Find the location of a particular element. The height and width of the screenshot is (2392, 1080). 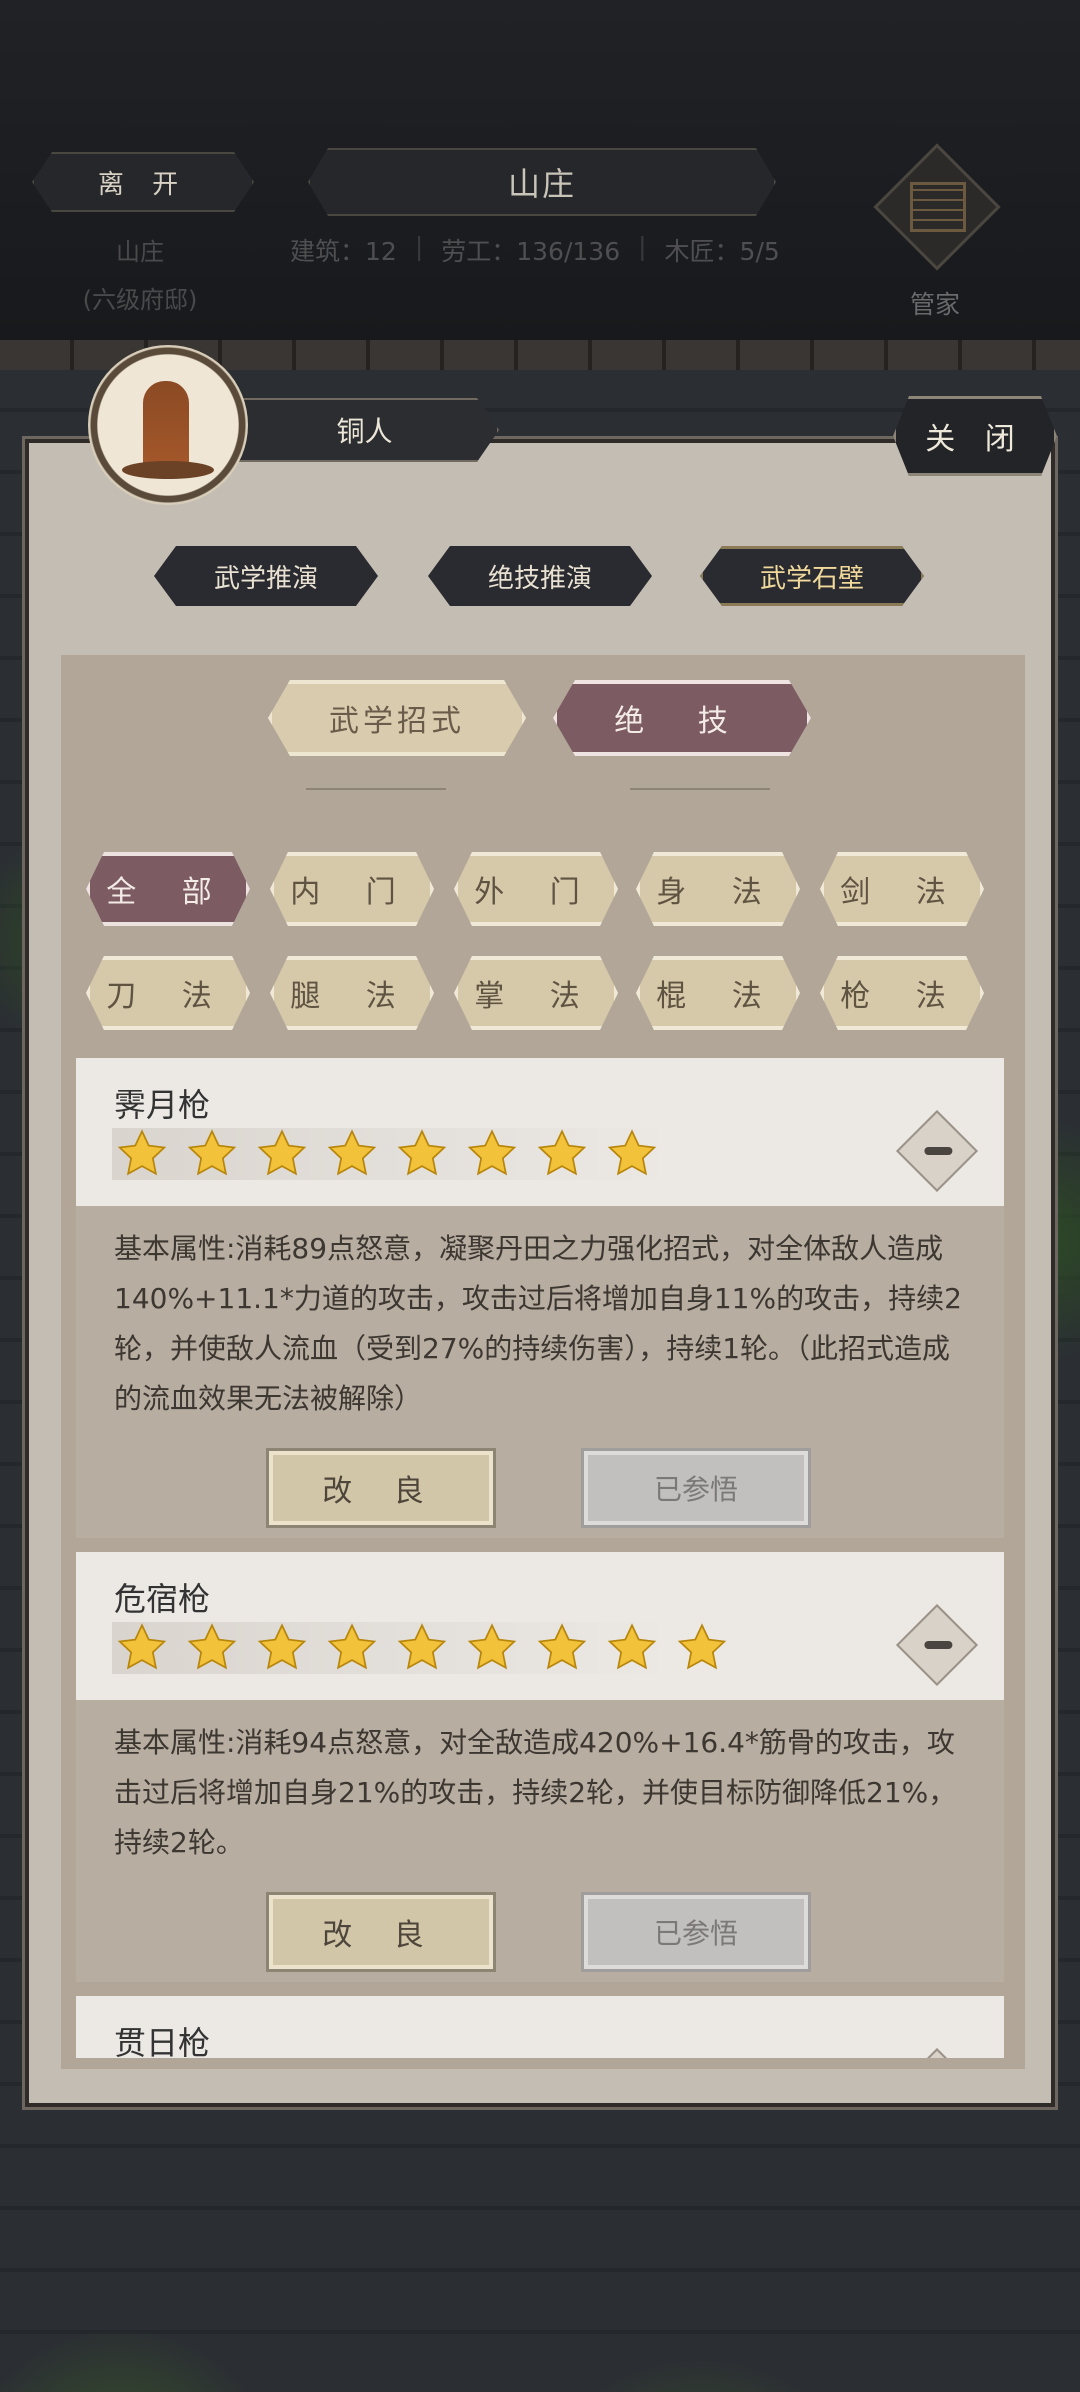

filter-all: 全 部 is located at coordinates (168, 889).